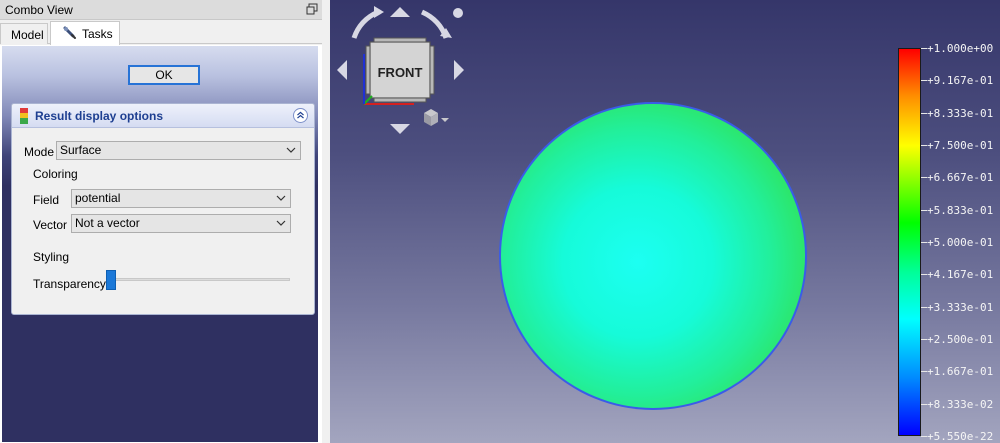 The height and width of the screenshot is (443, 1000). What do you see at coordinates (39, 10) in the screenshot?
I see `dock-title: Combo View` at bounding box center [39, 10].